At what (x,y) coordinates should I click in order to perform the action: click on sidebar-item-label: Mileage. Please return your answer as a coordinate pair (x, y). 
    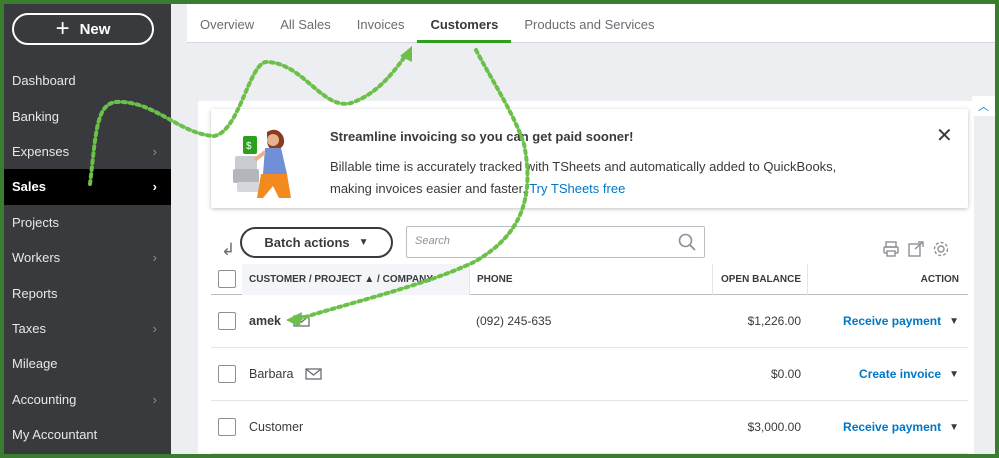
    Looking at the image, I should click on (35, 364).